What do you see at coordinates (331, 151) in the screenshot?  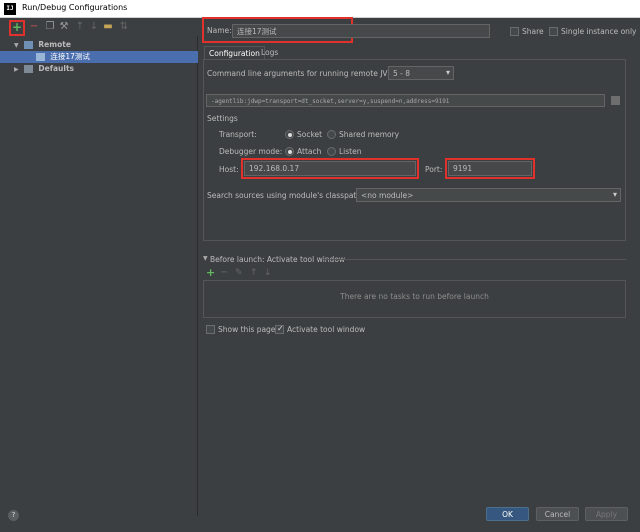 I see `debugger-listen-radio` at bounding box center [331, 151].